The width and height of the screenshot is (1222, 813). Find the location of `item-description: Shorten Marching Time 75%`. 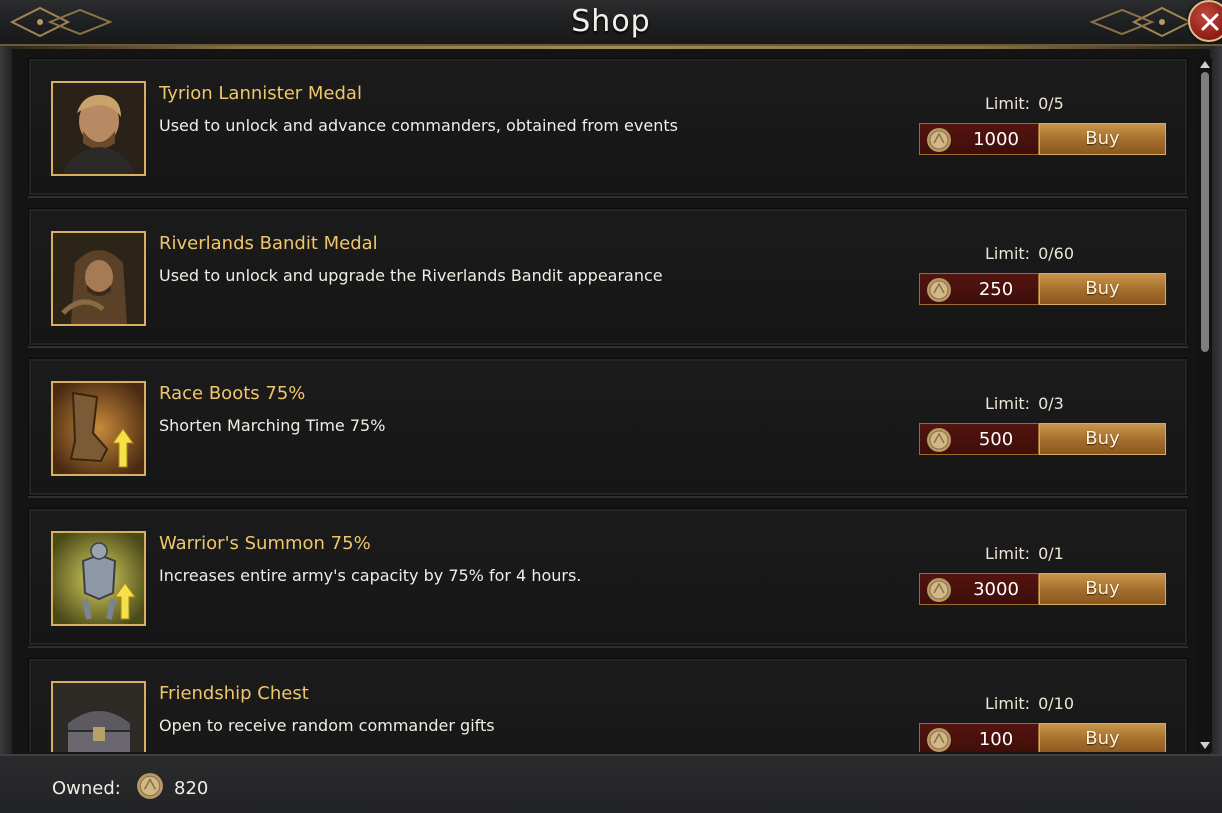

item-description: Shorten Marching Time 75% is located at coordinates (272, 425).